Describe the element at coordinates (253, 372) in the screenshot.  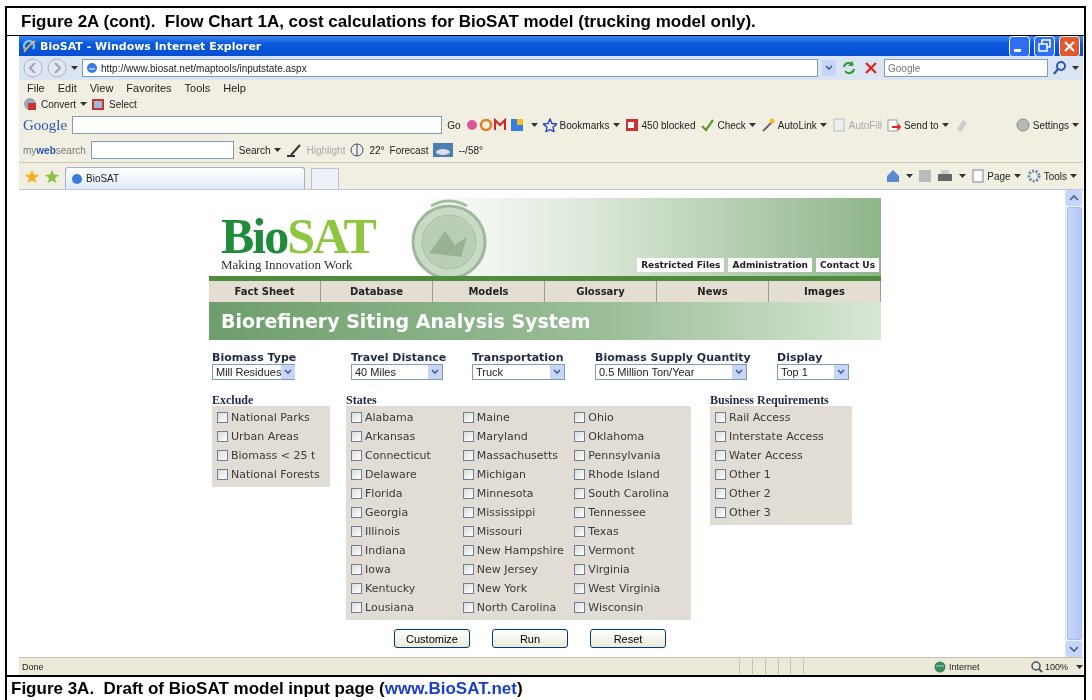
I see `dropdown: Mill Residues` at that location.